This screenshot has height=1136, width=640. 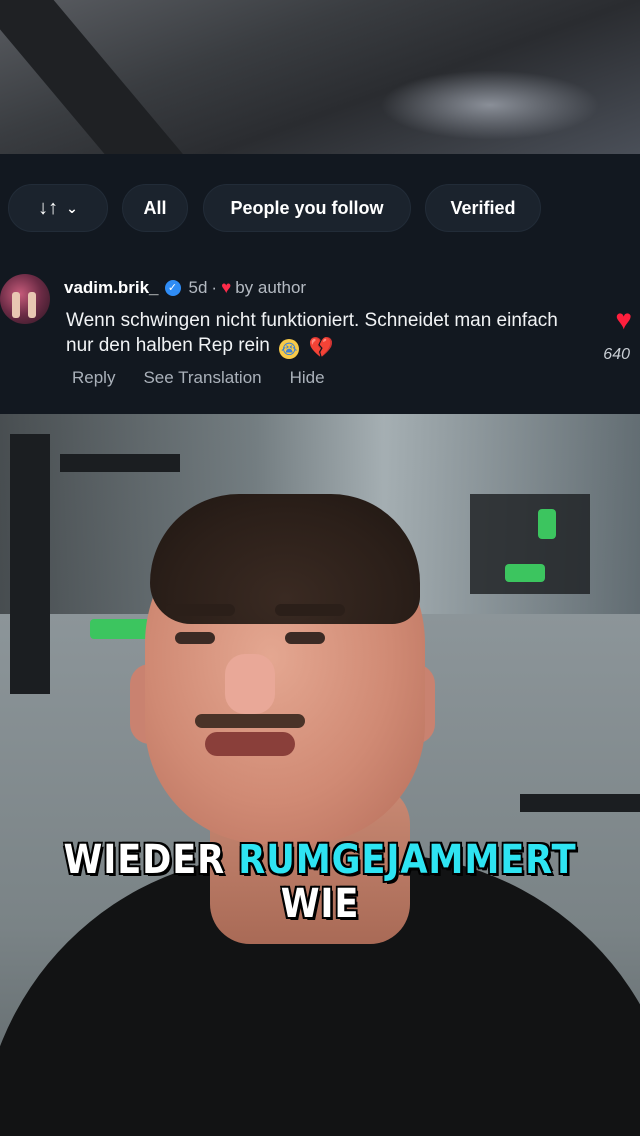 What do you see at coordinates (144, 860) in the screenshot?
I see `caption-word: WIEDER` at bounding box center [144, 860].